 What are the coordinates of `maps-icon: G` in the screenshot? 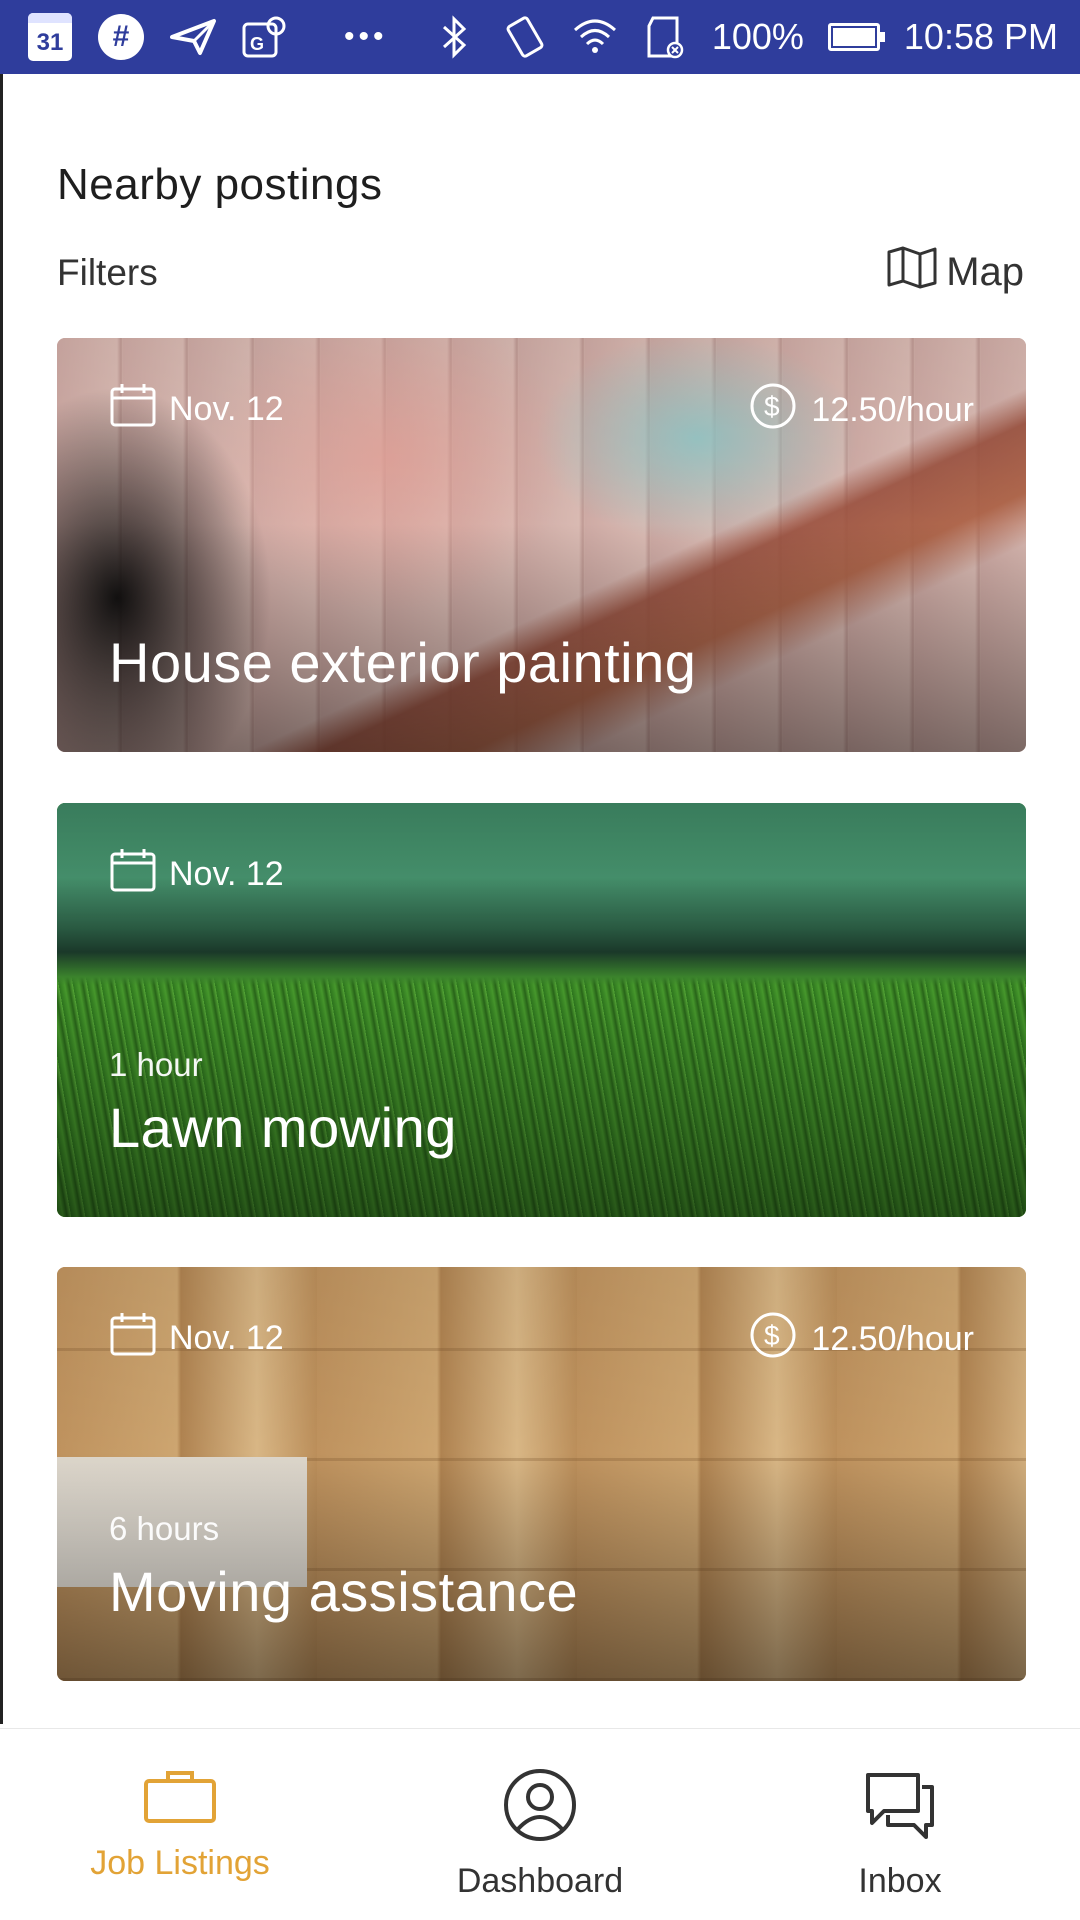 It's located at (265, 37).